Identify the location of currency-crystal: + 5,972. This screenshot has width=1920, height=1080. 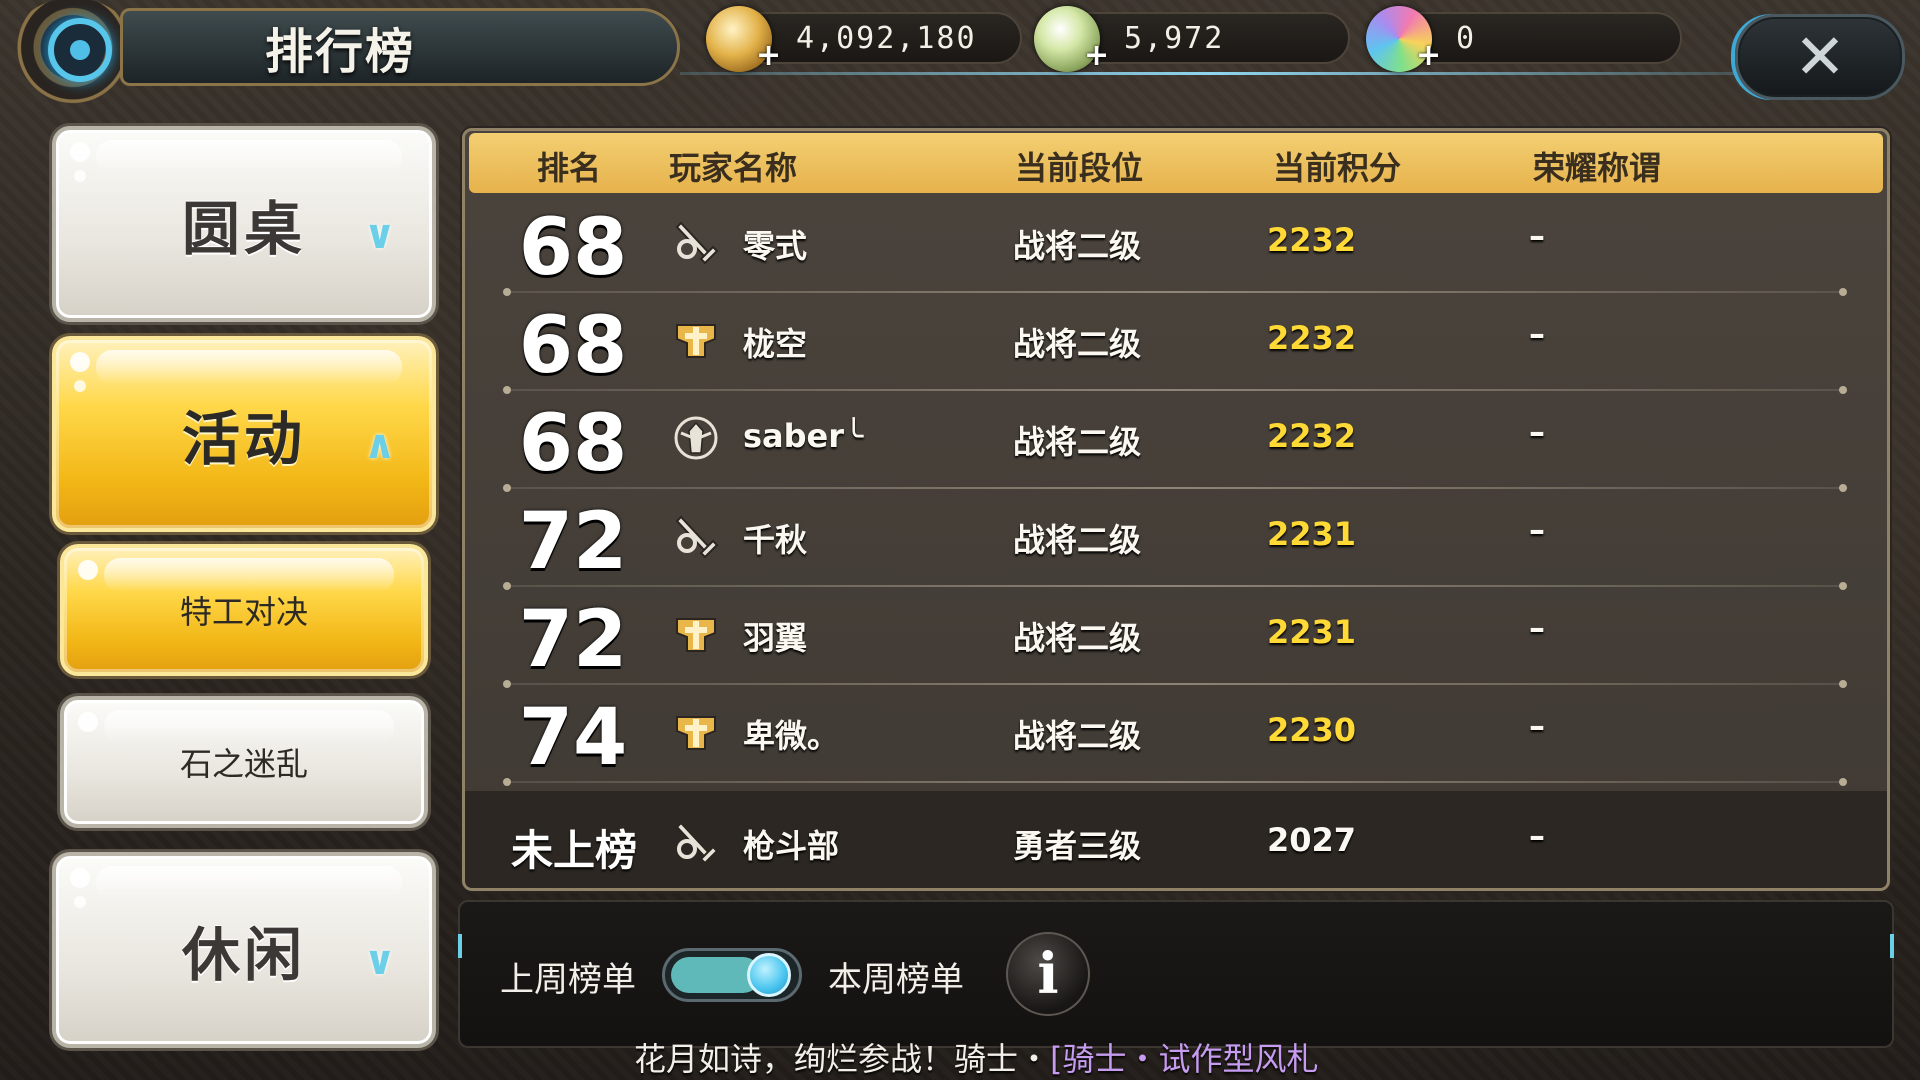
(1192, 39).